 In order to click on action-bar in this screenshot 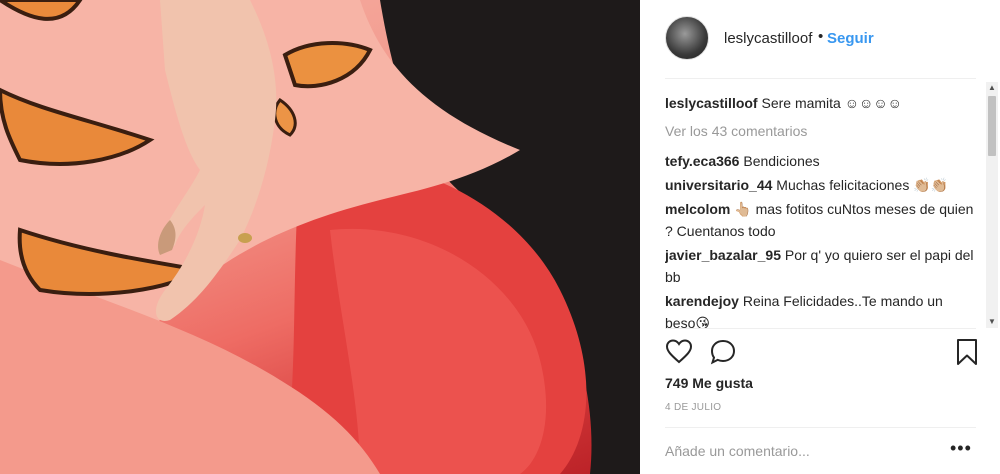, I will do `click(825, 353)`.